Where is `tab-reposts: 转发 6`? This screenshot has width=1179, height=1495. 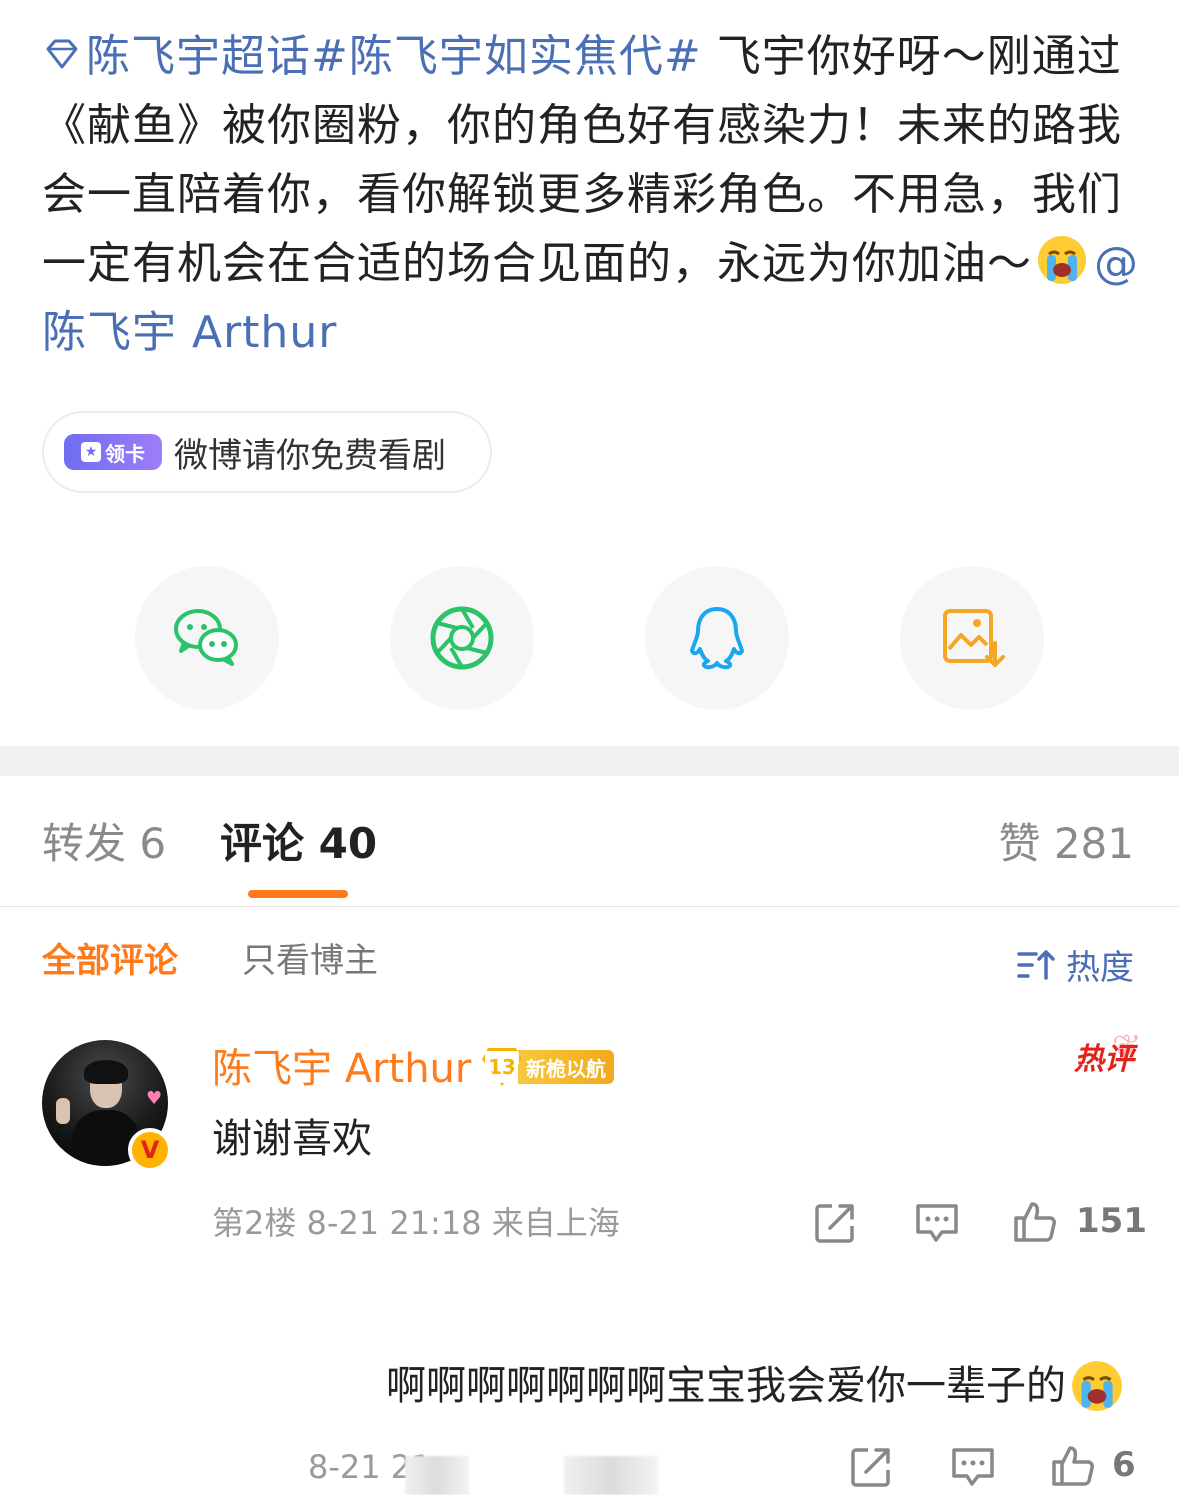
tab-reposts: 转发 6 is located at coordinates (104, 844).